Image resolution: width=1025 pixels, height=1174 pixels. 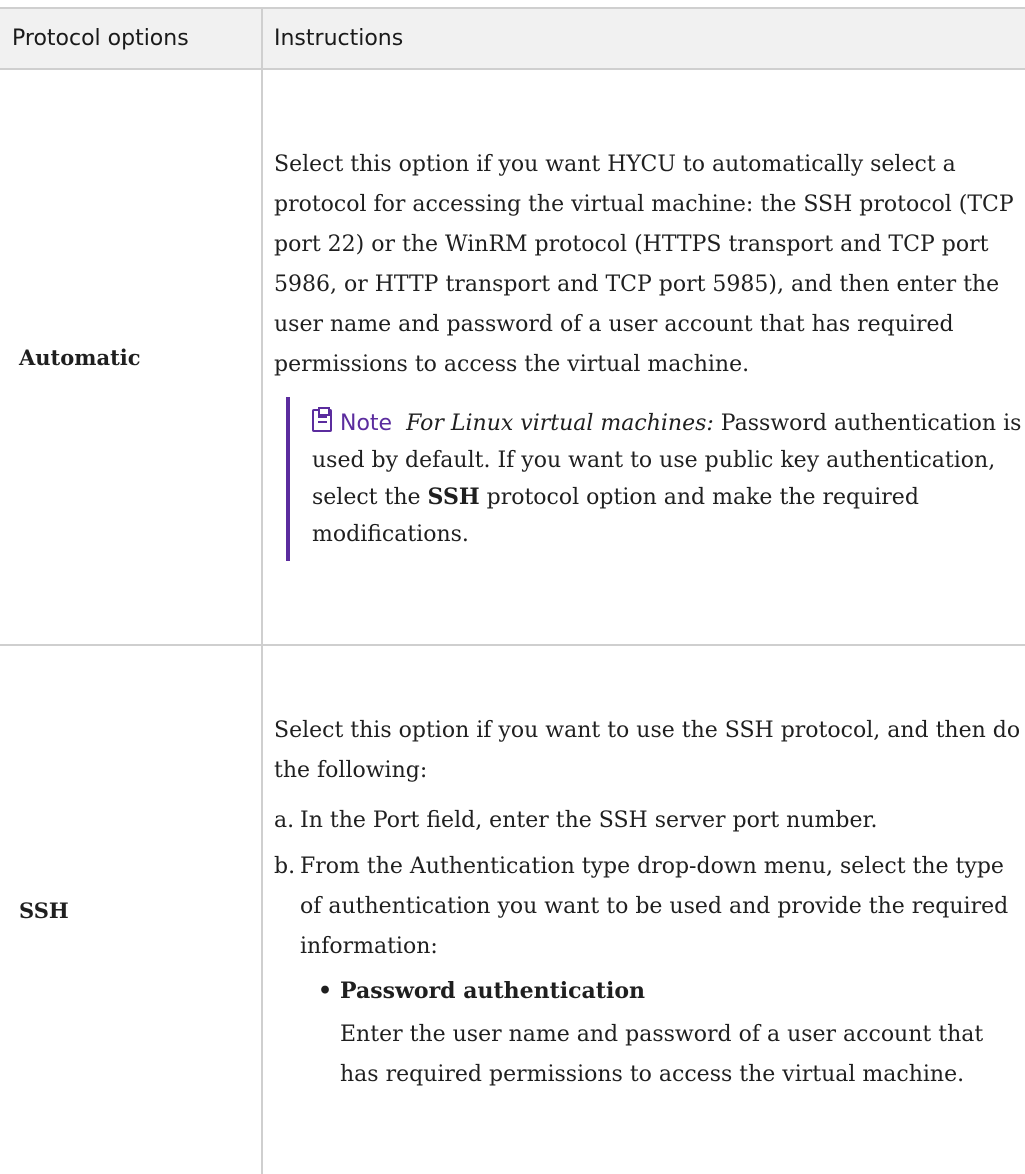 I want to click on table-header-row: Protocol options Instructions, so click(x=512, y=38).